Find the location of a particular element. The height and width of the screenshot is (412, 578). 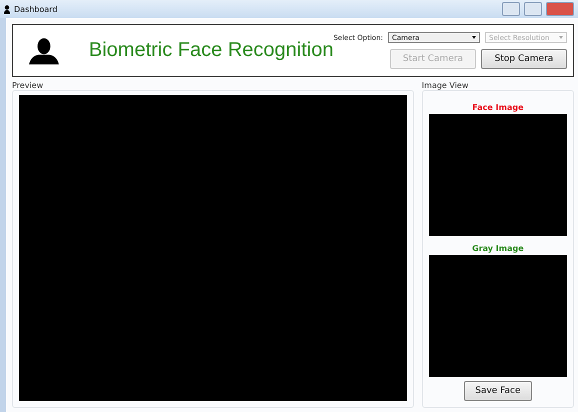

preview-title: Preview is located at coordinates (28, 85).